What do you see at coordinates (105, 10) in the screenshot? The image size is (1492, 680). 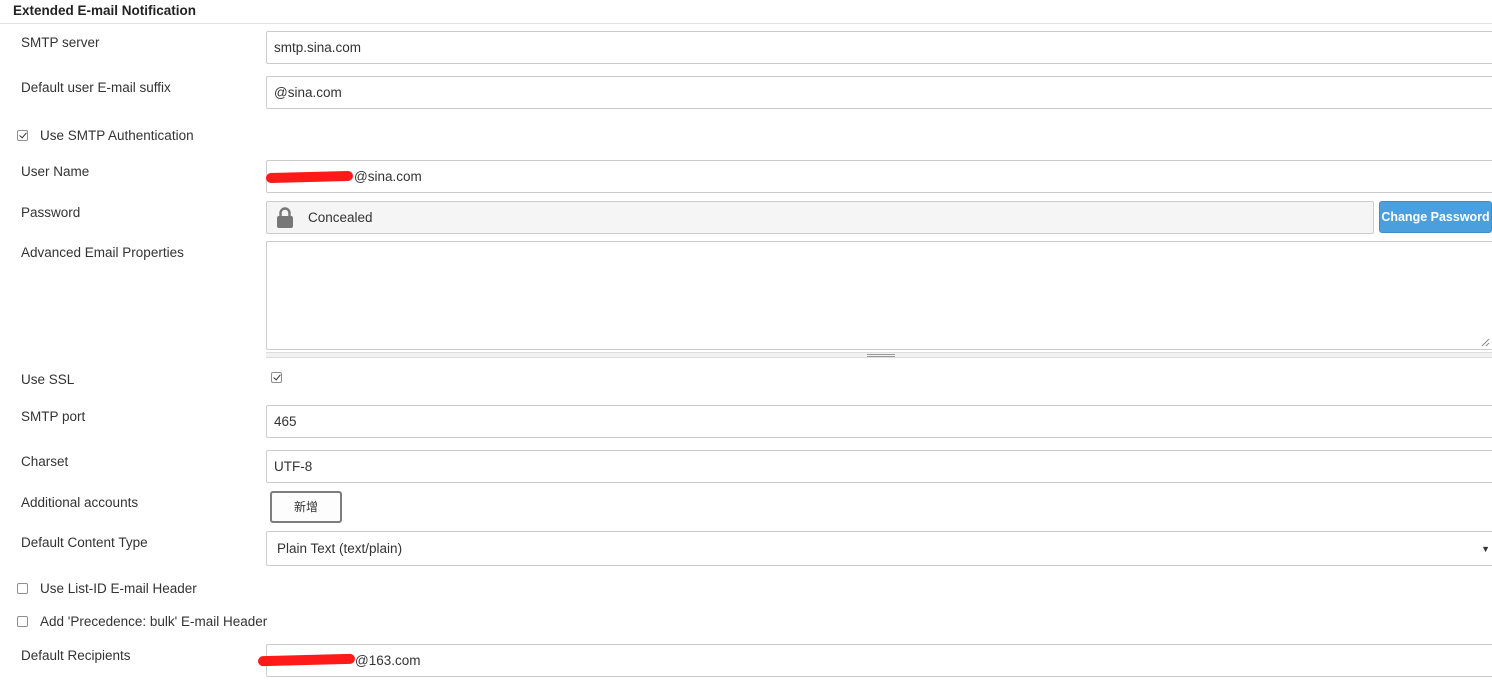 I see `section-title: Extended E-mail Notification` at bounding box center [105, 10].